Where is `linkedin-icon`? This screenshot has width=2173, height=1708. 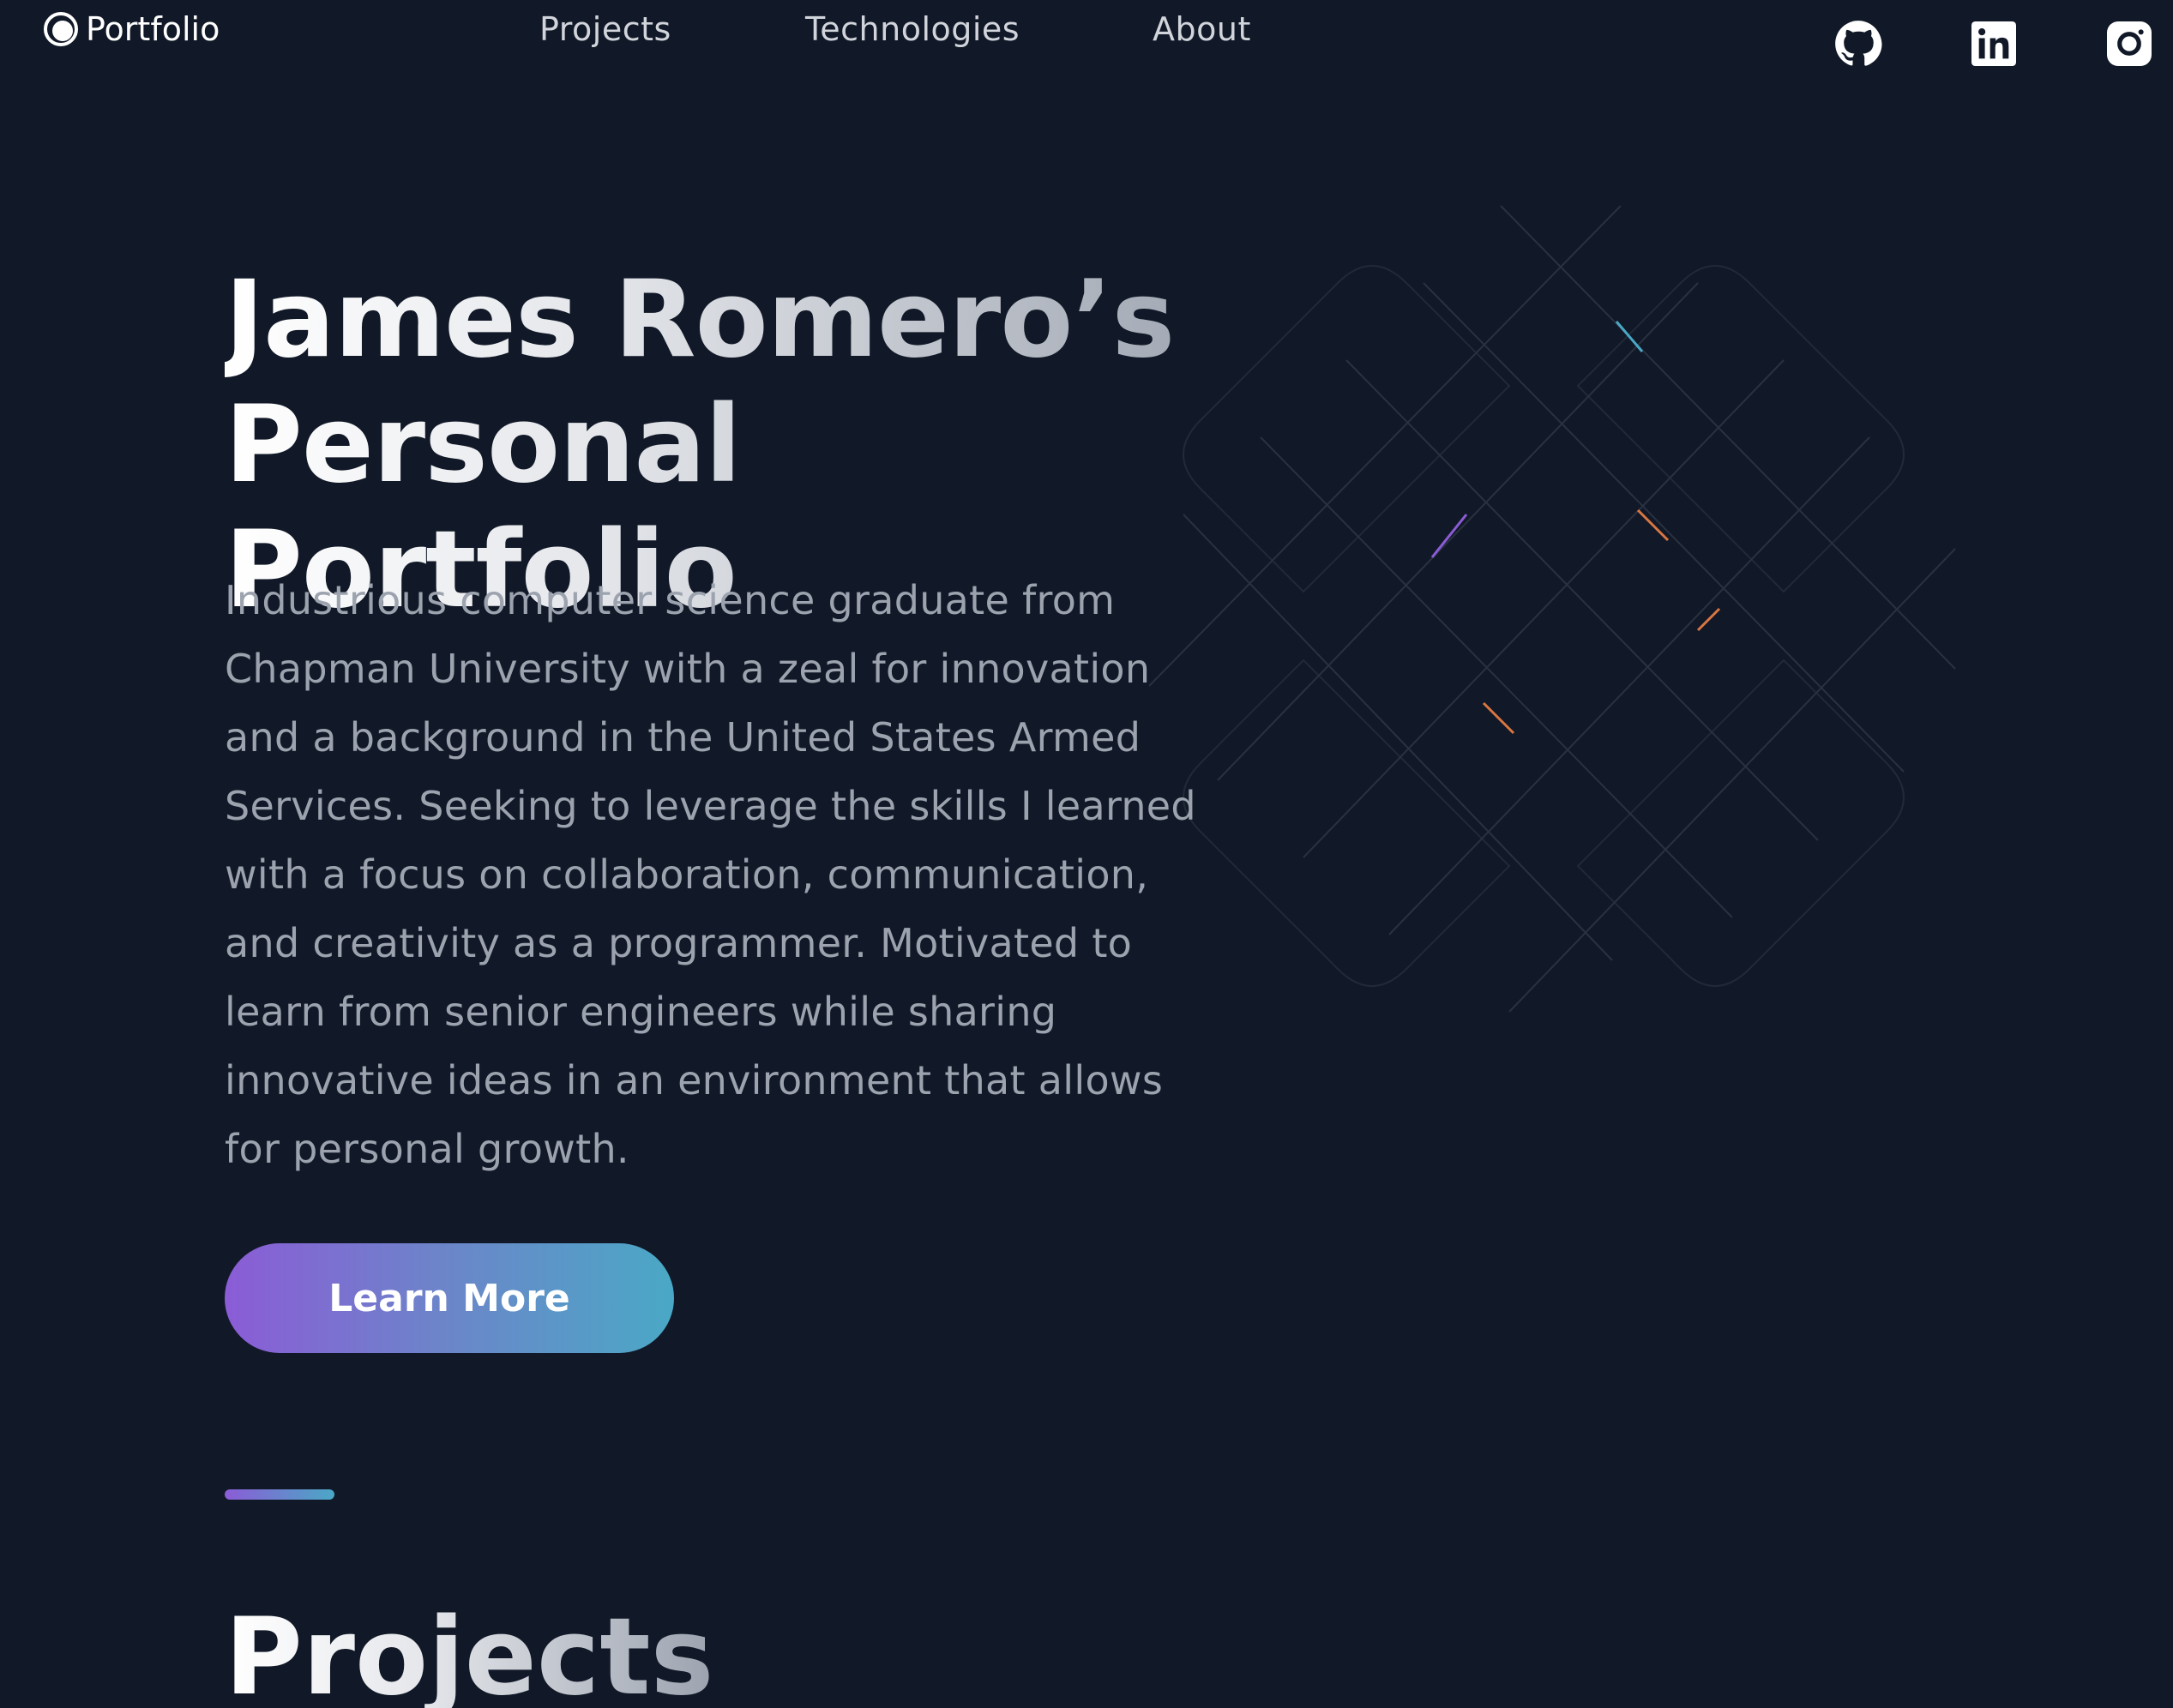
linkedin-icon is located at coordinates (1993, 43).